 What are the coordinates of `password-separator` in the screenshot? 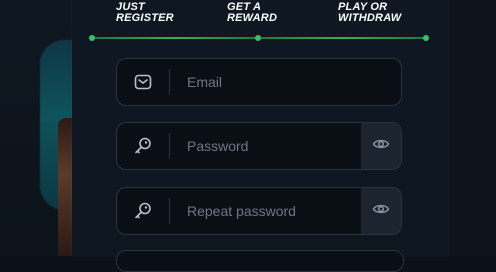 It's located at (169, 146).